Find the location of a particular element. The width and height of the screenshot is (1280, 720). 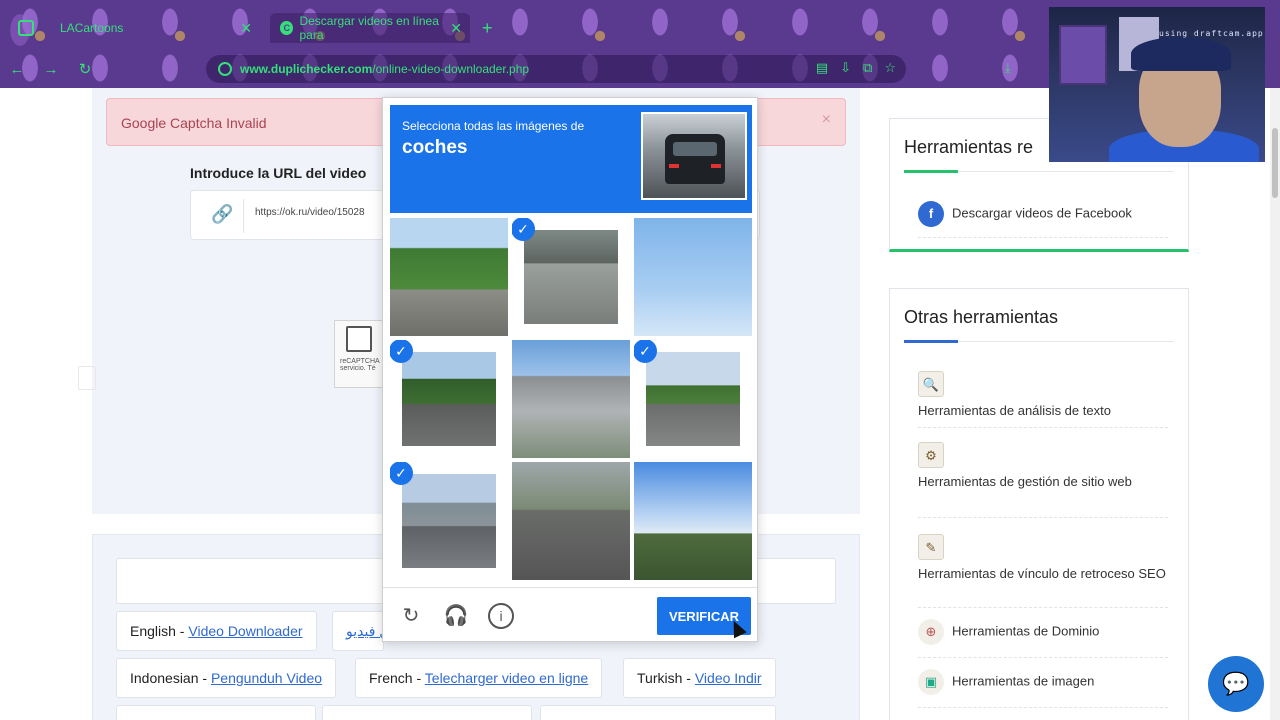

person-cap is located at coordinates (1181, 54).